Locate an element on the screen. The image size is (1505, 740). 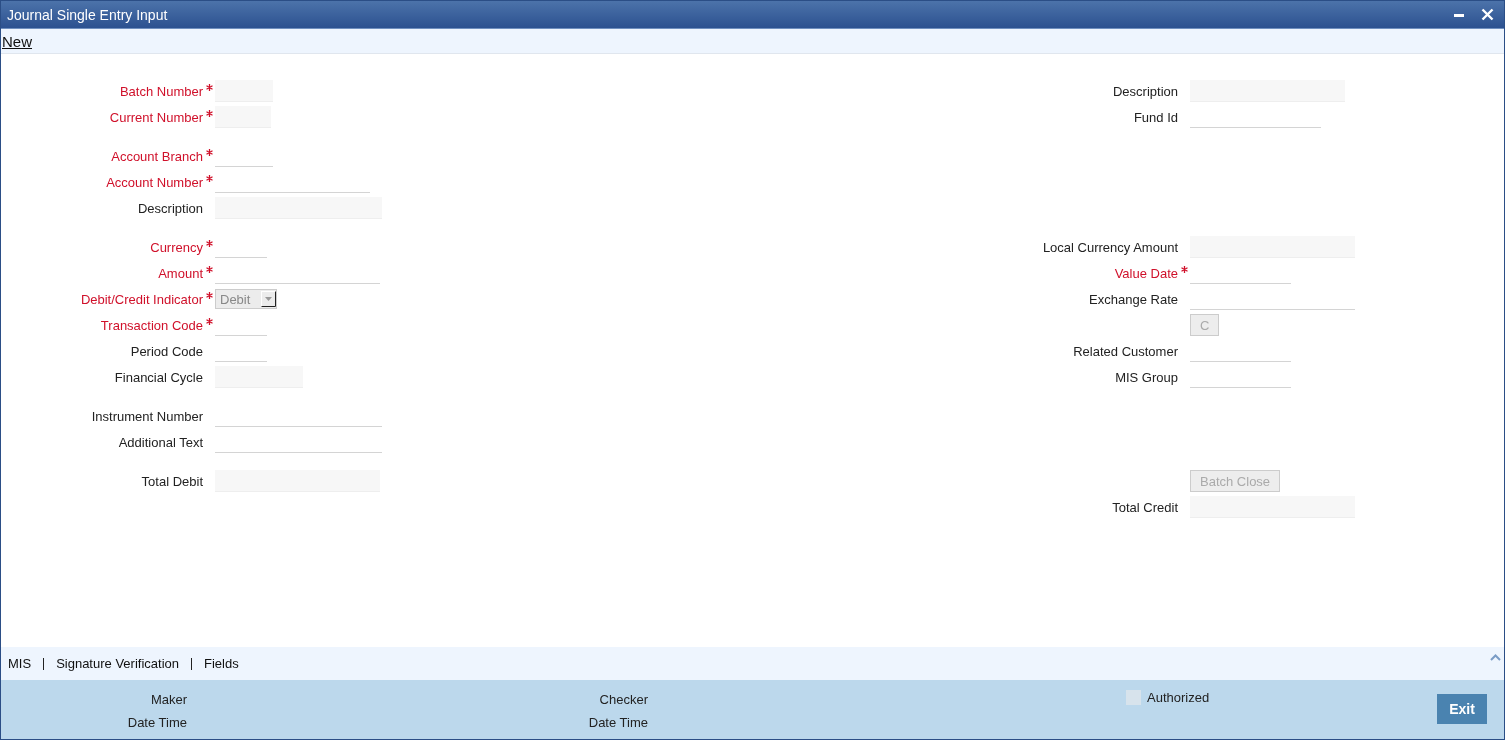
field-label: Related Customer is located at coordinates (1125, 351).